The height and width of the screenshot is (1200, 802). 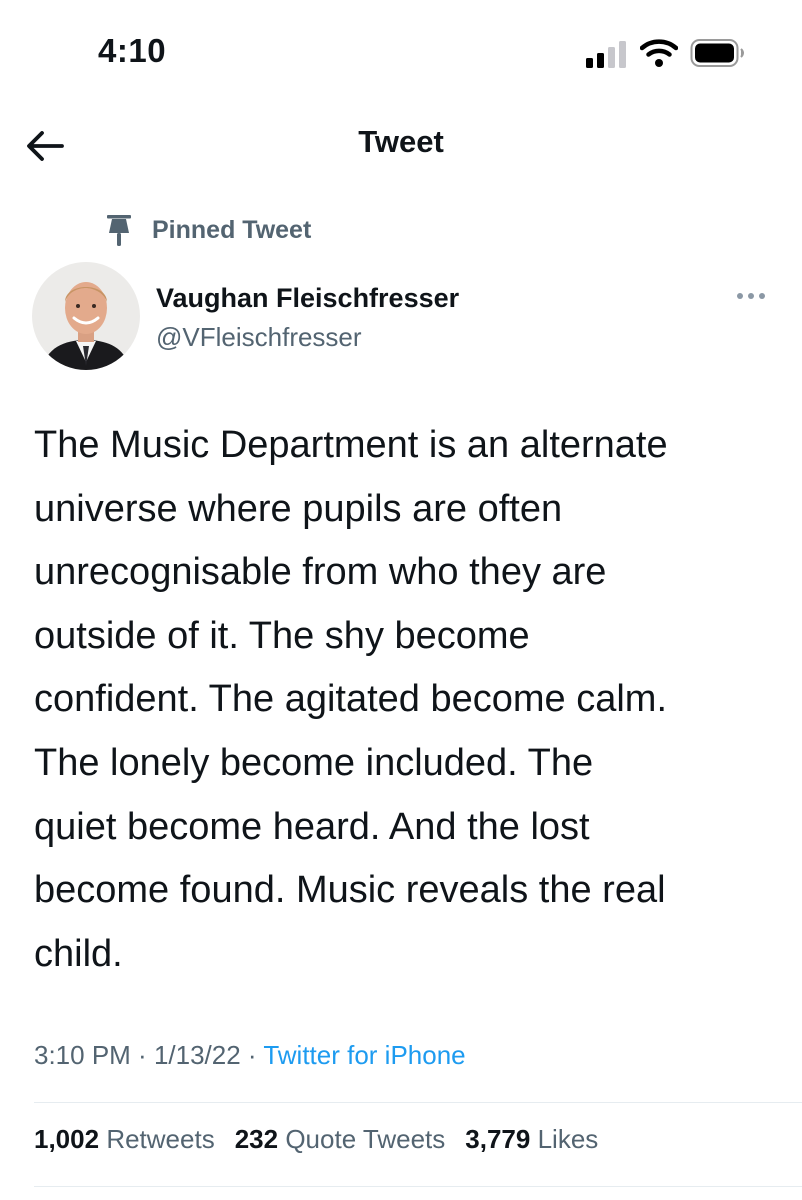 What do you see at coordinates (498, 1139) in the screenshot?
I see `likes-count: 3,779` at bounding box center [498, 1139].